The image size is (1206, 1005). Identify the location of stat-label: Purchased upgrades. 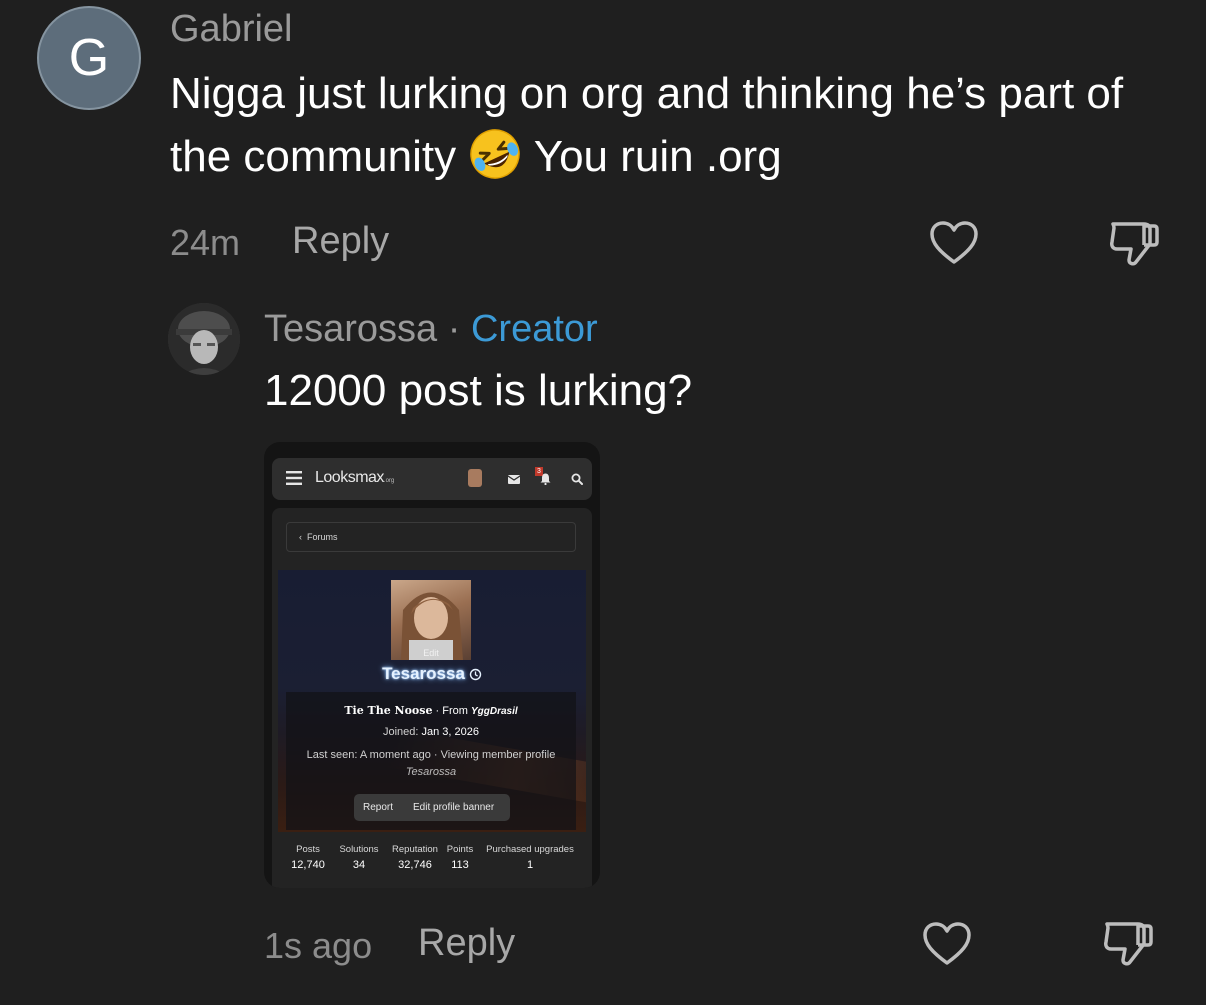
(530, 849).